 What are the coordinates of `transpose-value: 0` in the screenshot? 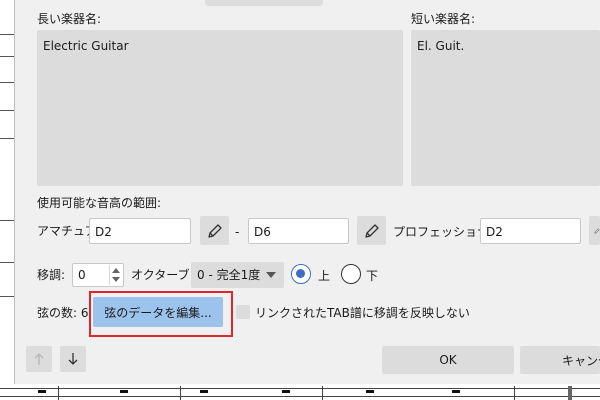 It's located at (82, 275).